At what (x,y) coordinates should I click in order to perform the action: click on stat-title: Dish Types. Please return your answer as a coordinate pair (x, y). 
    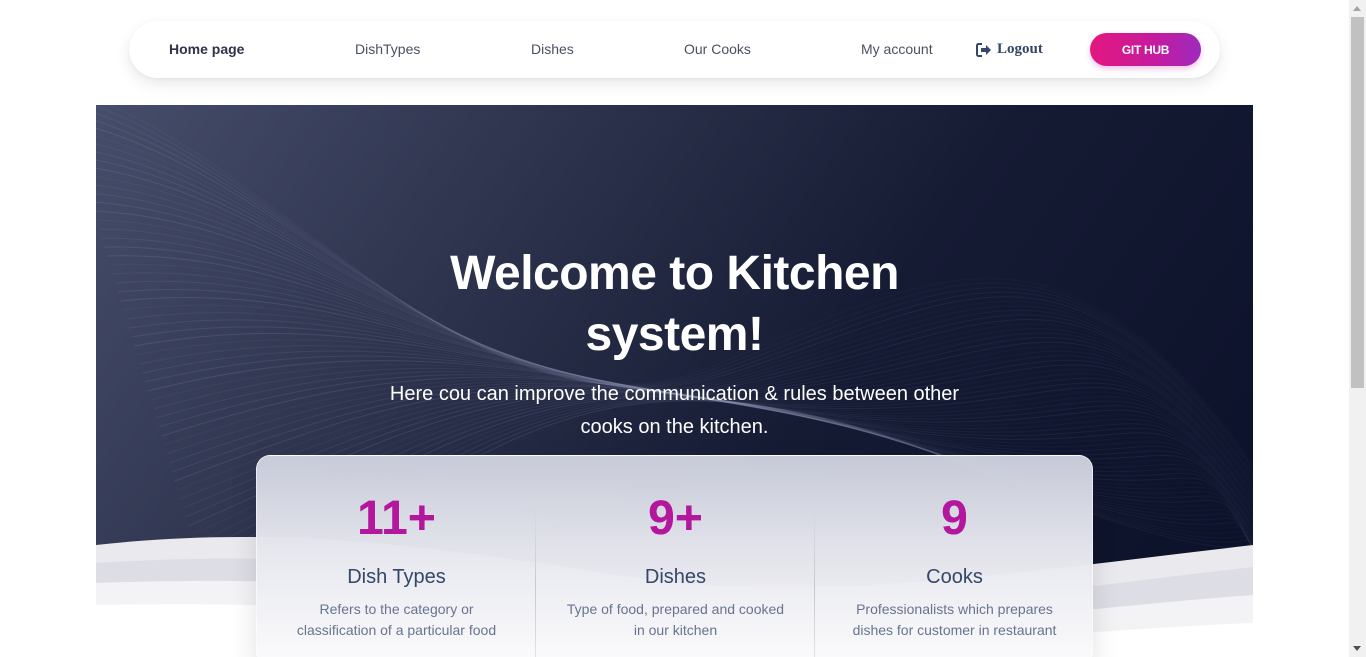
    Looking at the image, I should click on (396, 577).